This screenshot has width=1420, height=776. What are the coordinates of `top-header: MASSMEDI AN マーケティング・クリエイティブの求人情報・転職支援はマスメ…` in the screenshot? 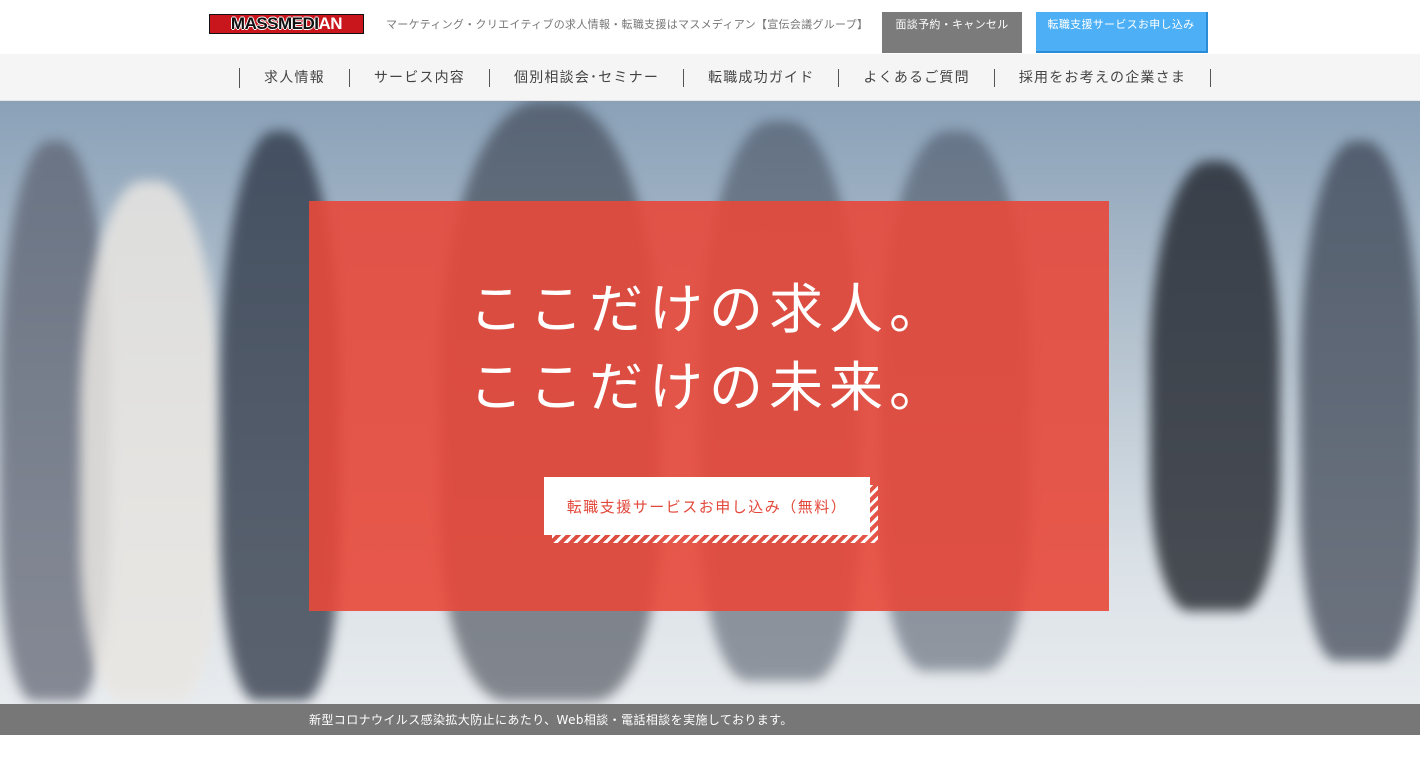 It's located at (710, 27).